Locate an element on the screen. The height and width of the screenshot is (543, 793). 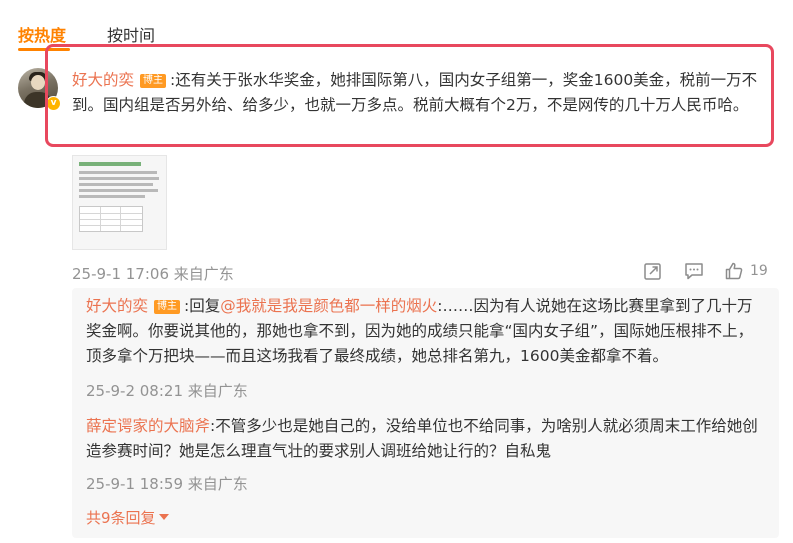
chevron-down-icon is located at coordinates (163, 517).